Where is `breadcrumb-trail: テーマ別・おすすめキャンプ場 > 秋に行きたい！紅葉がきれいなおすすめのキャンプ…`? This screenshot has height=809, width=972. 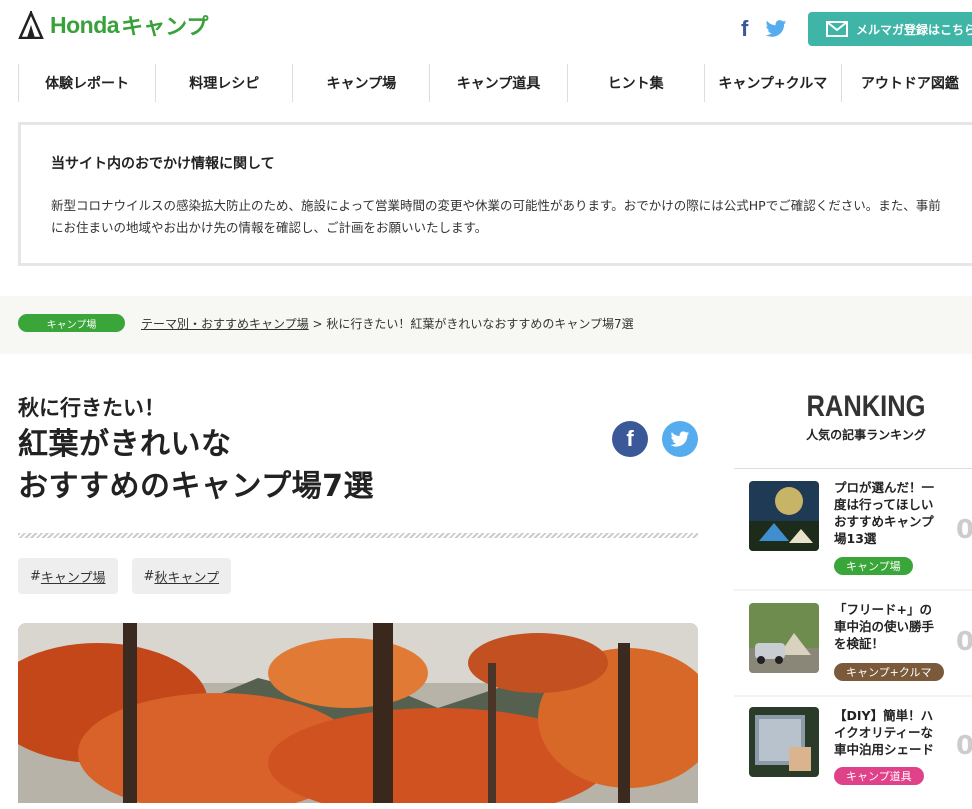
breadcrumb-trail: テーマ別・おすすめキャンプ場 > 秋に行きたい！紅葉がきれいなおすすめのキャンプ… is located at coordinates (387, 323).